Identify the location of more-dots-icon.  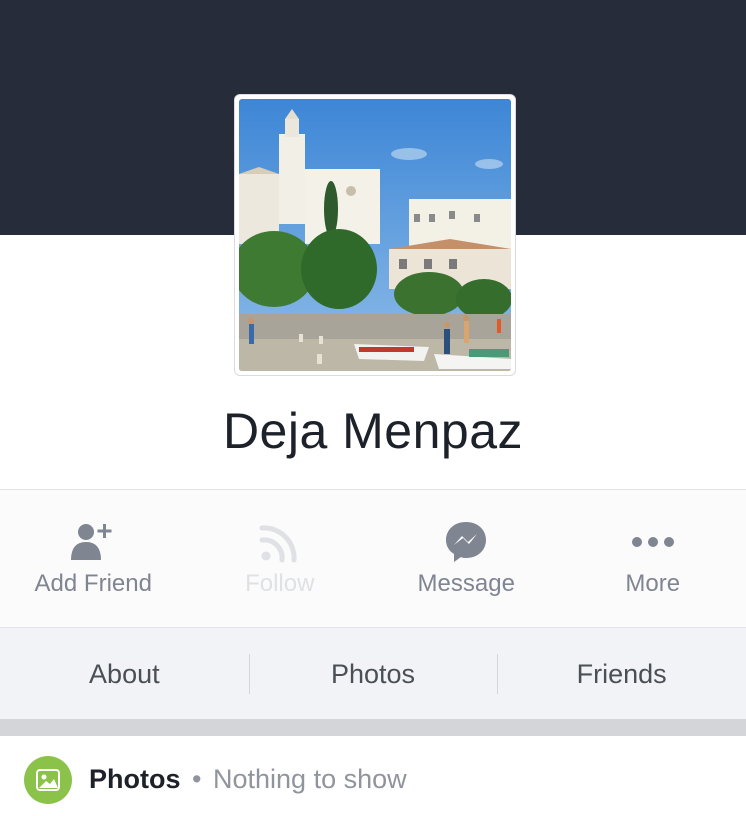
(652, 542).